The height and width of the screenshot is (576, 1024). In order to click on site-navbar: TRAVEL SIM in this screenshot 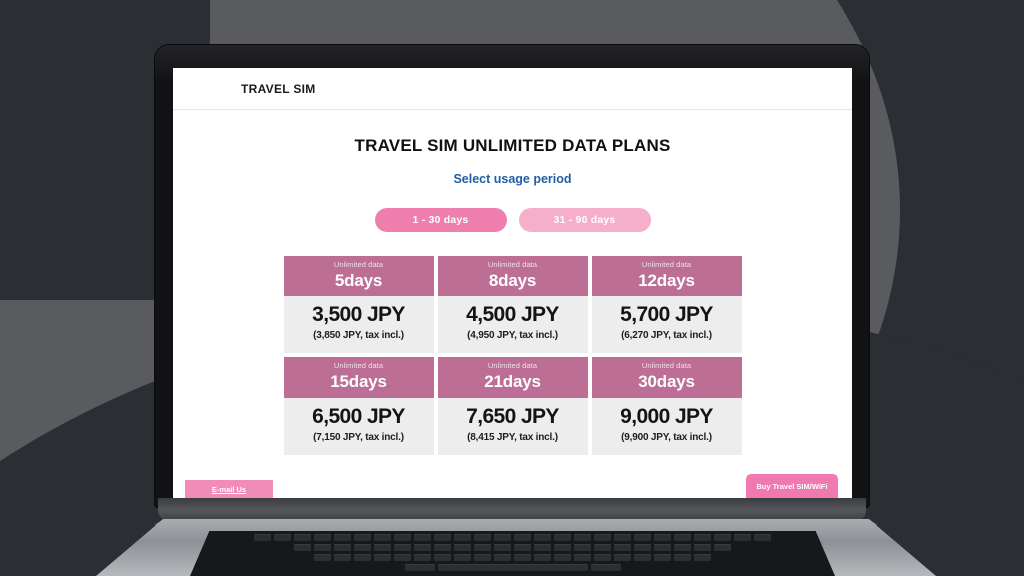, I will do `click(512, 89)`.